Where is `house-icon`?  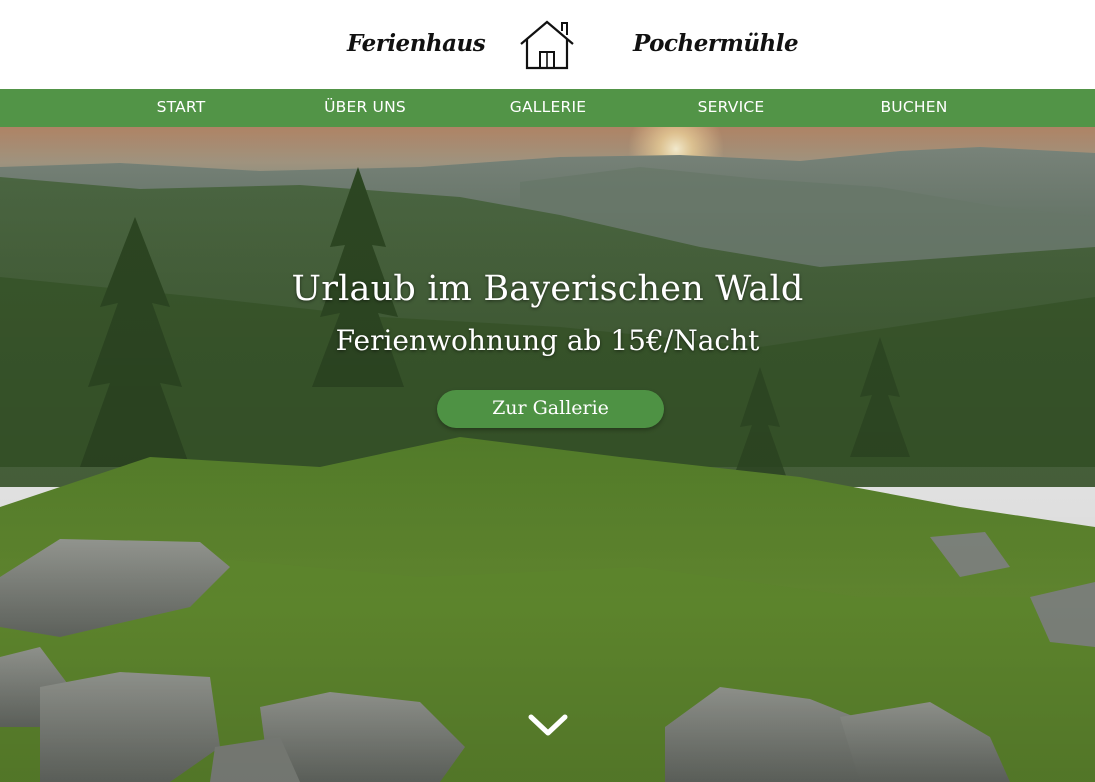
house-icon is located at coordinates (547, 45).